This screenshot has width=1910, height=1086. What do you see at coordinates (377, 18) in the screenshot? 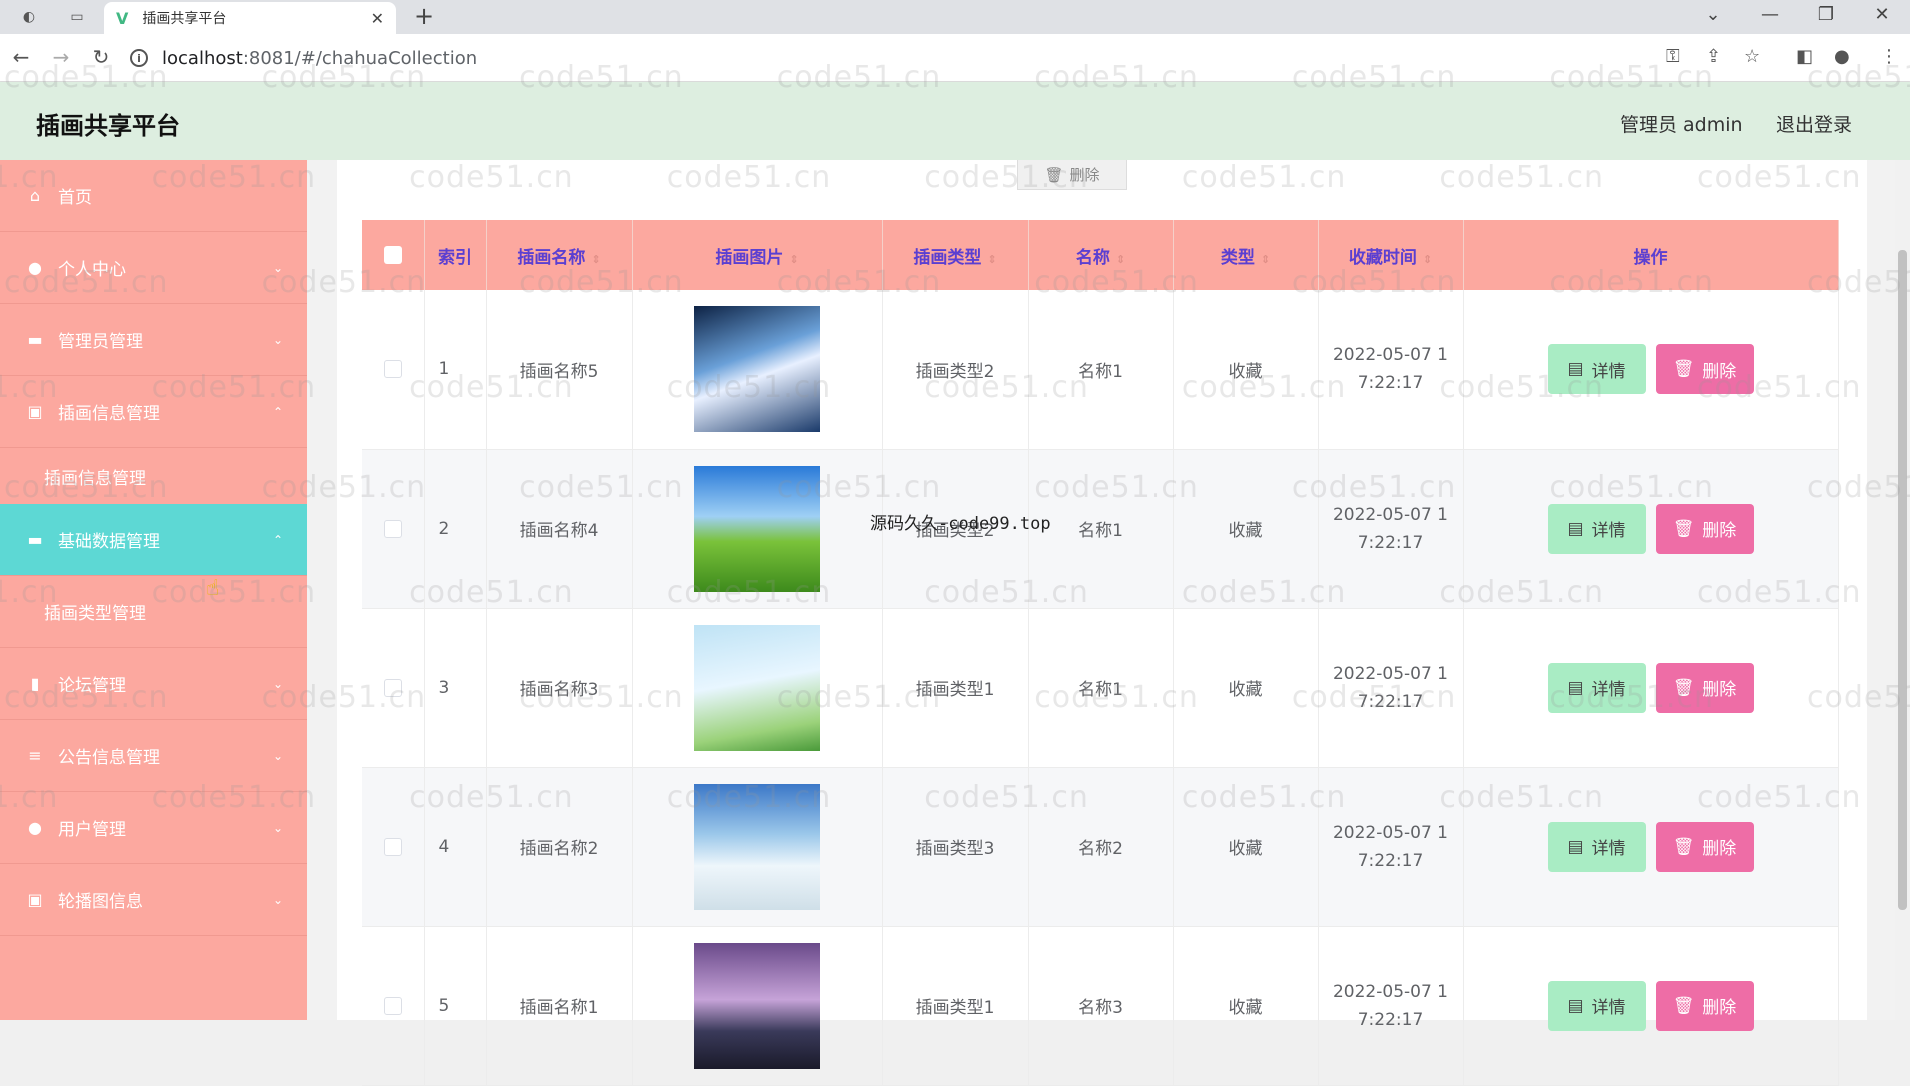
I see `close-icon: ✕` at bounding box center [377, 18].